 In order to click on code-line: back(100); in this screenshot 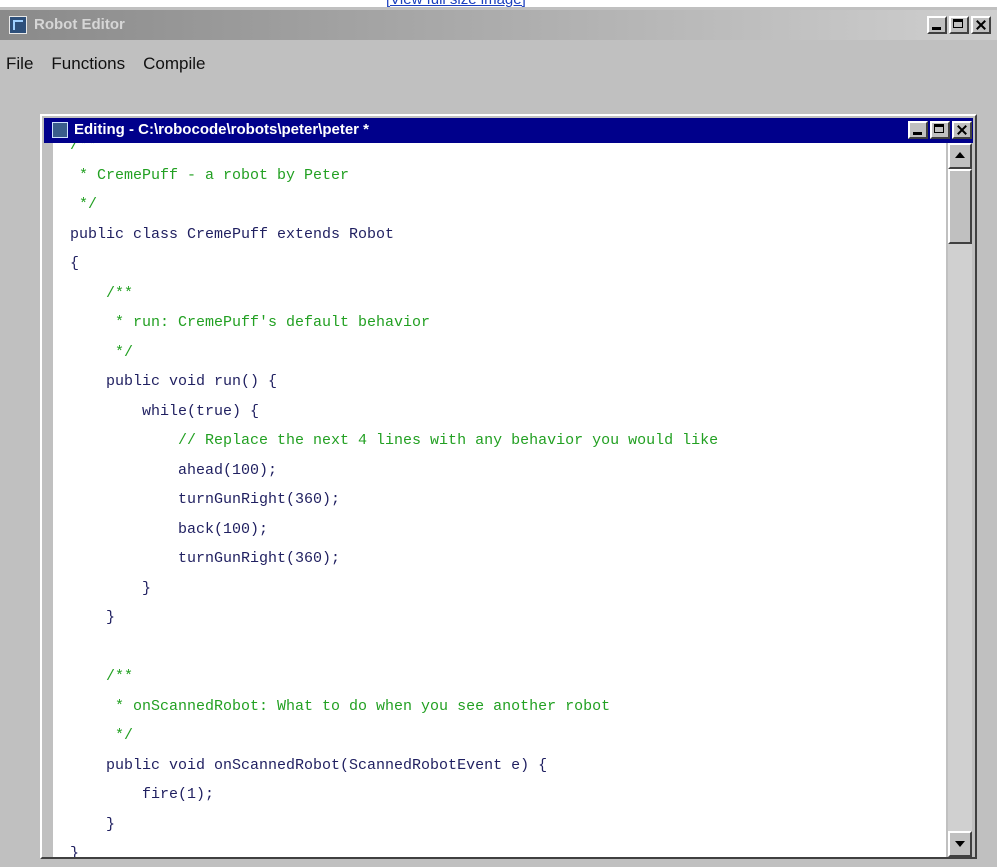, I will do `click(169, 529)`.